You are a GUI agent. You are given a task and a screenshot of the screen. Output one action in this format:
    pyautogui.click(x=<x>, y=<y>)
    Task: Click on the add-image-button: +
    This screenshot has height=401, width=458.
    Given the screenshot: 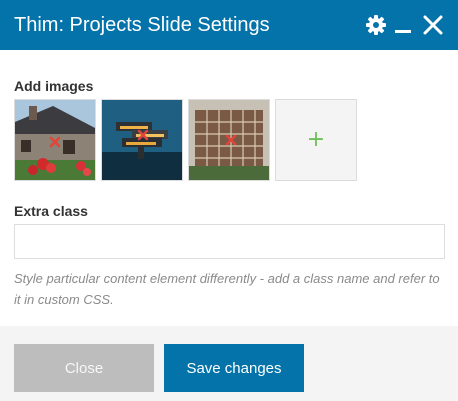 What is the action you would take?
    pyautogui.click(x=316, y=140)
    